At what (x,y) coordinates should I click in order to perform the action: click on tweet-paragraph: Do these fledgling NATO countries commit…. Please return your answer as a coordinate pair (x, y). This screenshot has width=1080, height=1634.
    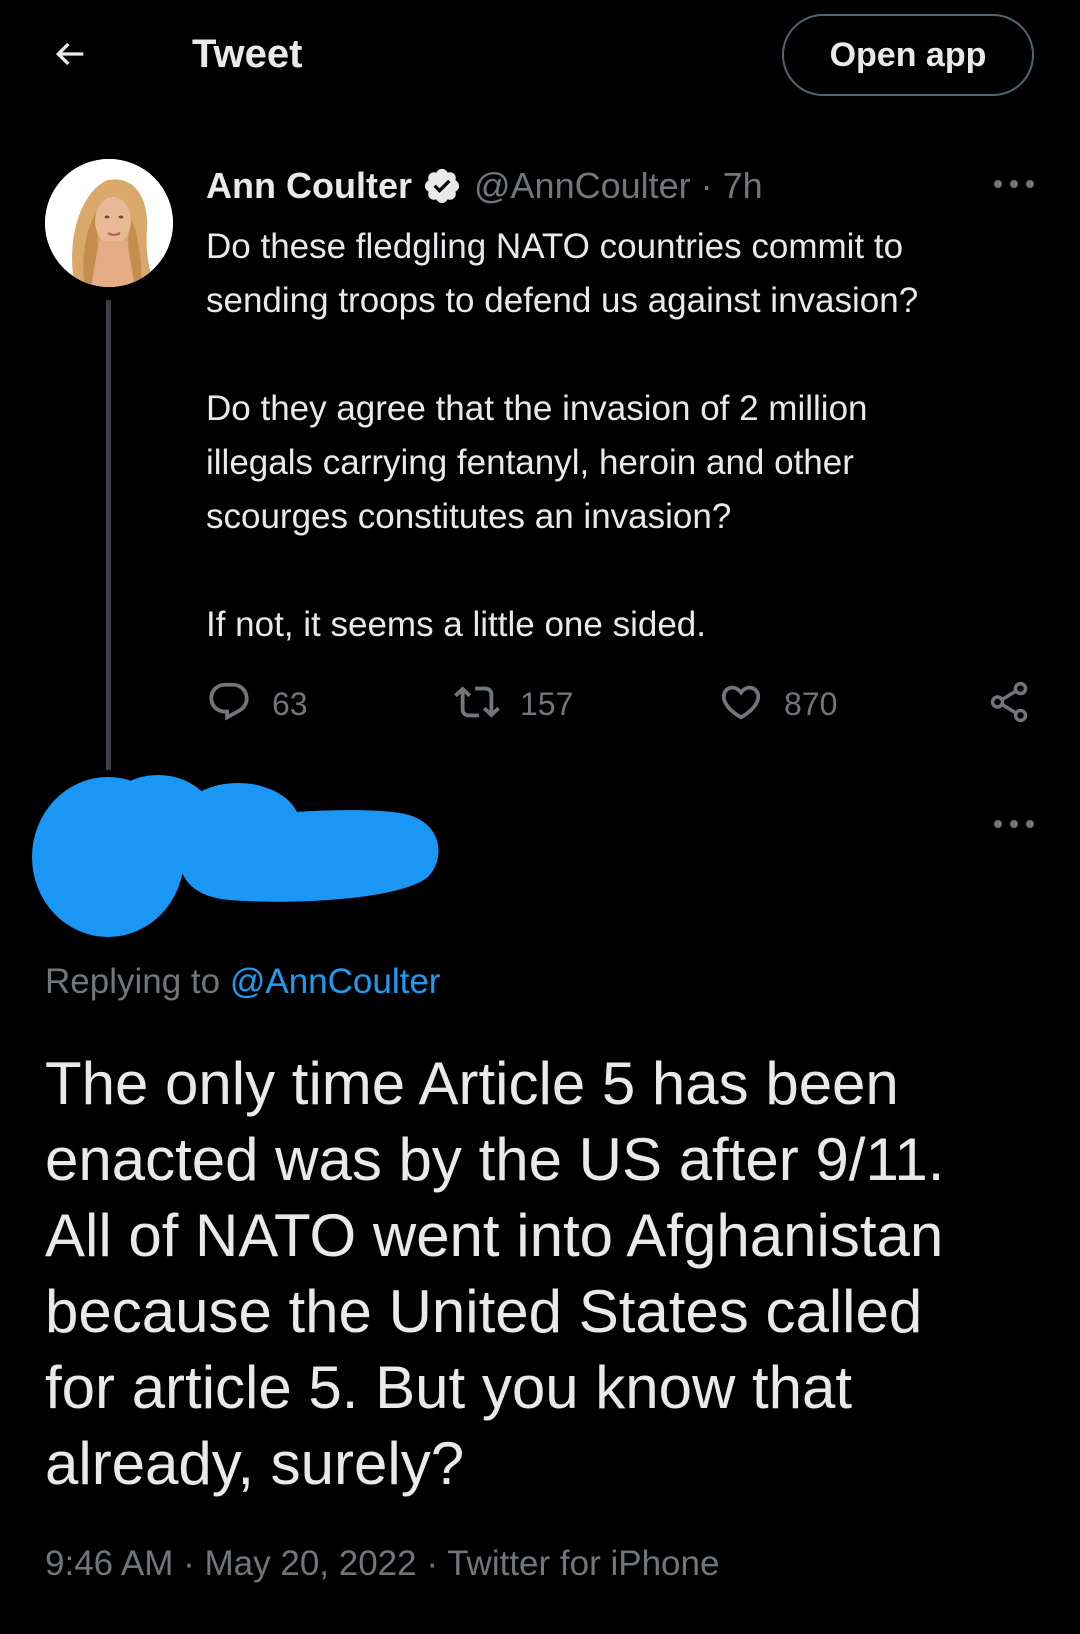
    Looking at the image, I should click on (562, 273).